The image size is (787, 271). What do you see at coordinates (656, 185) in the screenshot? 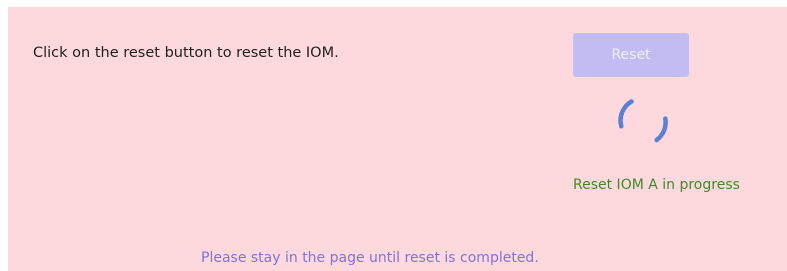
I see `reset-status-text: Reset IOM A in progress` at bounding box center [656, 185].